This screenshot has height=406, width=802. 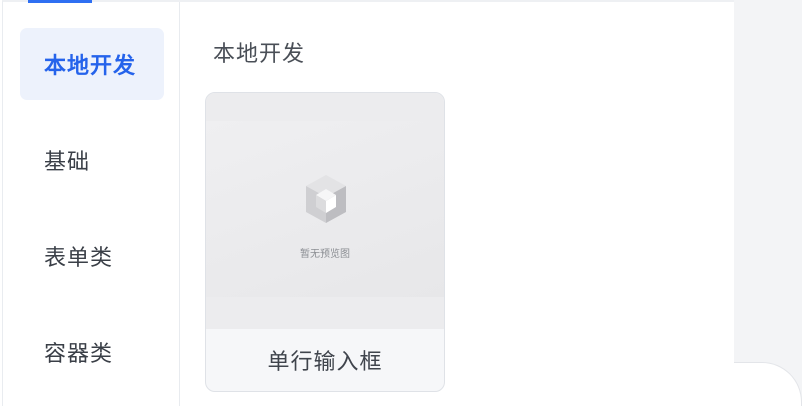 I want to click on section-title: 本地开发, so click(x=259, y=54).